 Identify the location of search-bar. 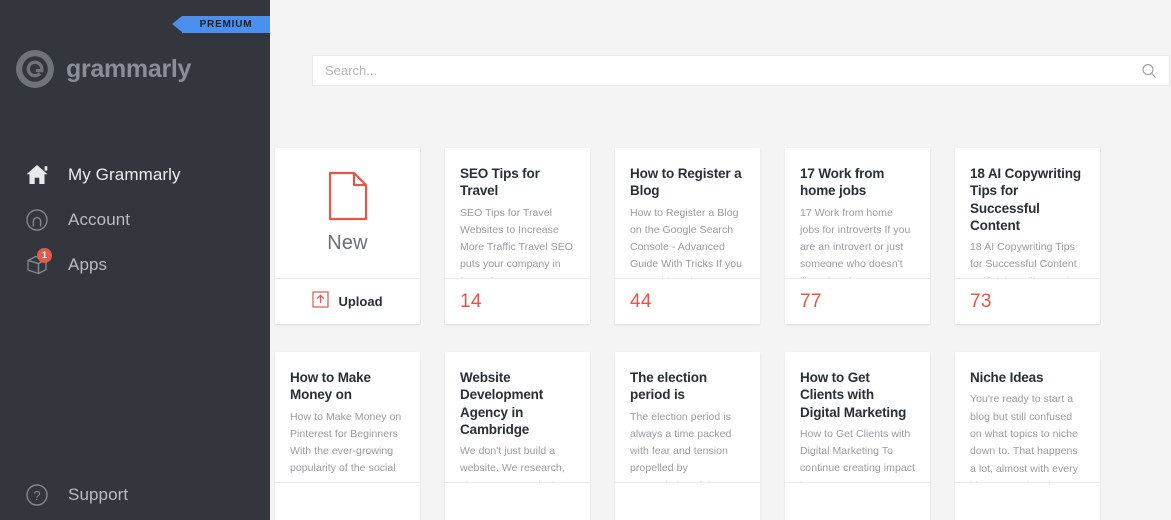
(741, 70).